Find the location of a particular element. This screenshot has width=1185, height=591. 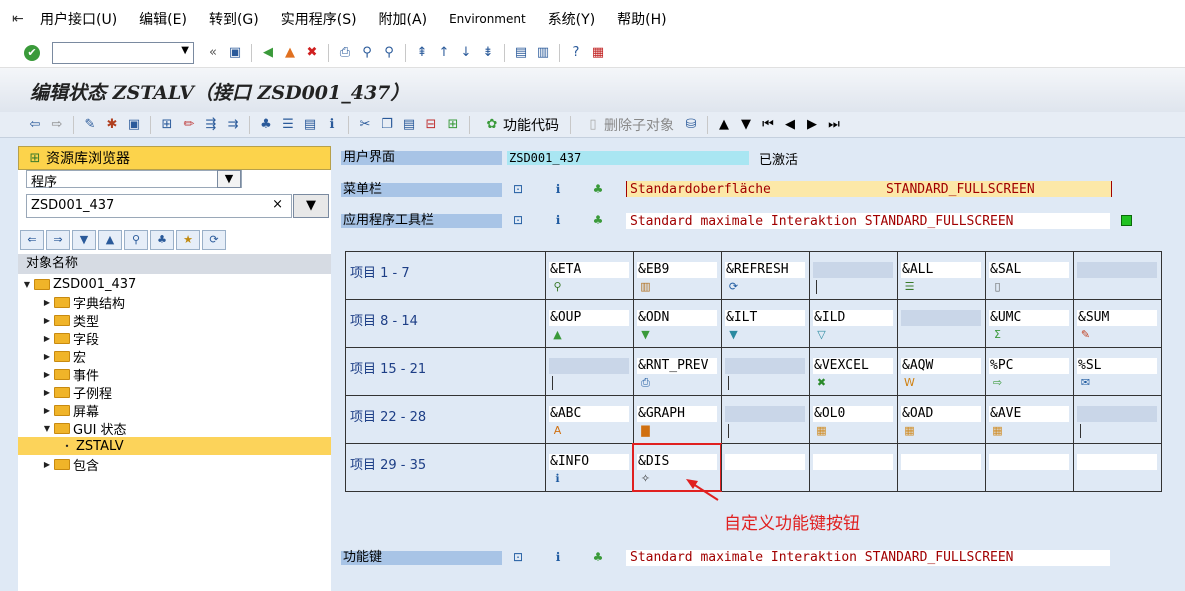

function-code-field: &ALL is located at coordinates (941, 270).